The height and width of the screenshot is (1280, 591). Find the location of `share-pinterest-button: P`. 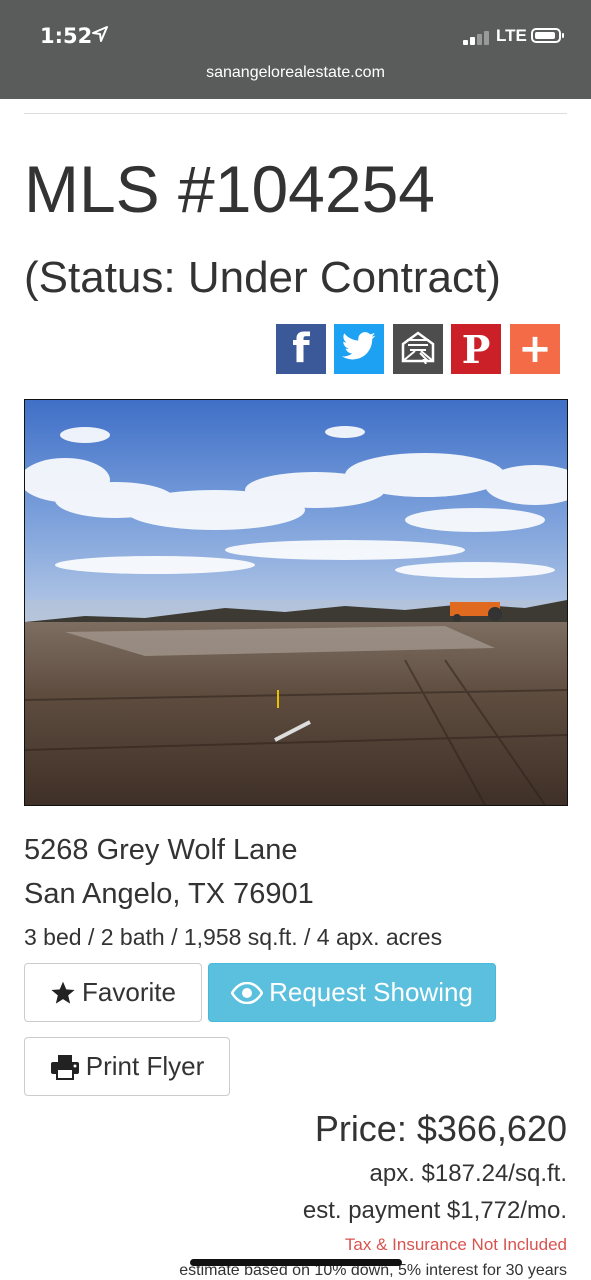

share-pinterest-button: P is located at coordinates (476, 349).